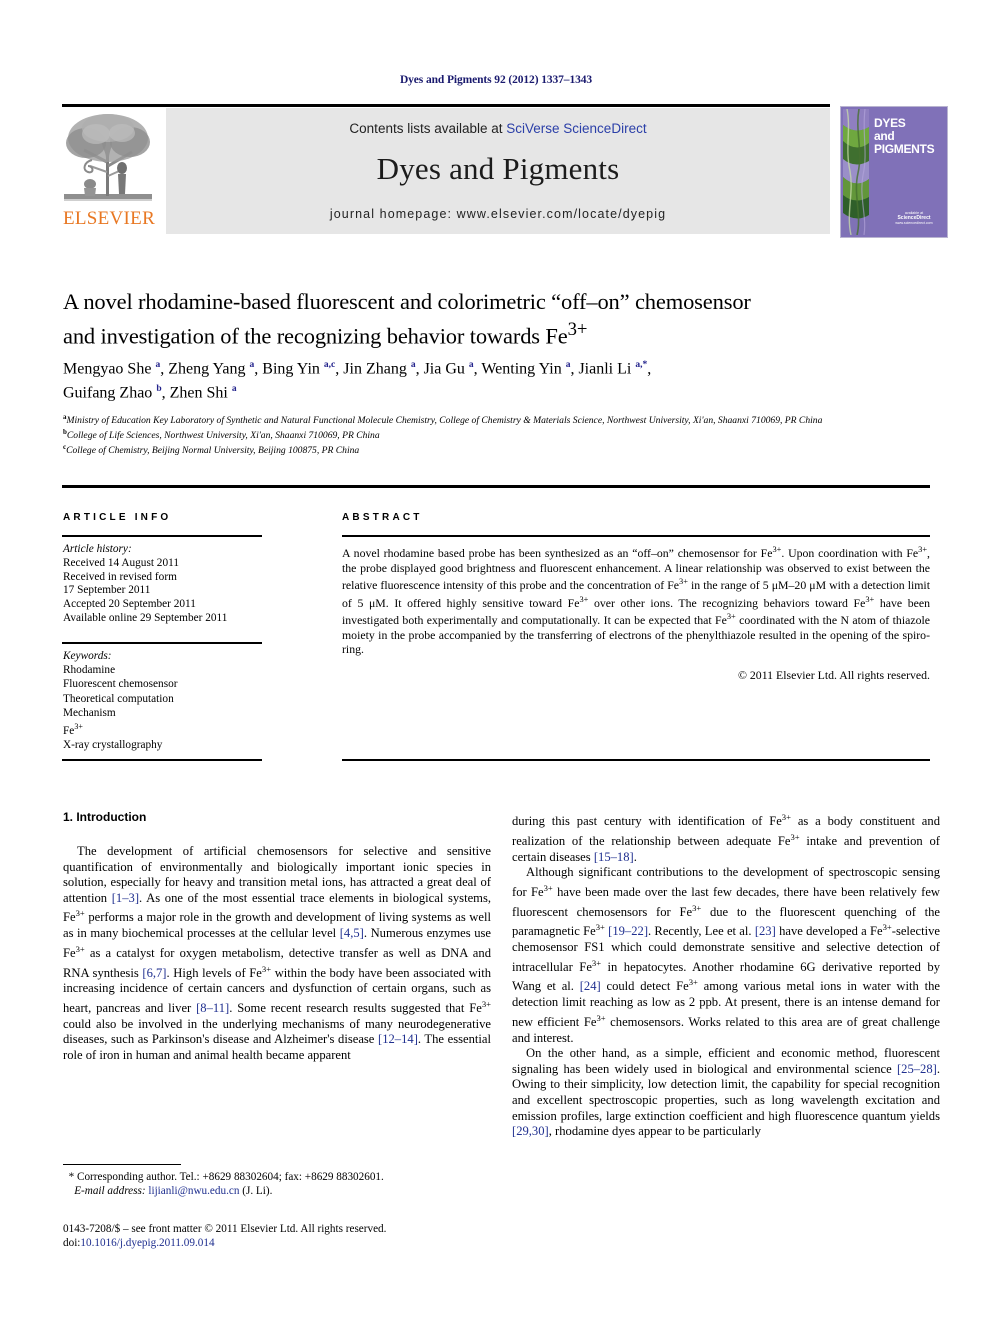 This screenshot has width=992, height=1323. Describe the element at coordinates (87, 656) in the screenshot. I see `keywords-label: Keywords:` at that location.